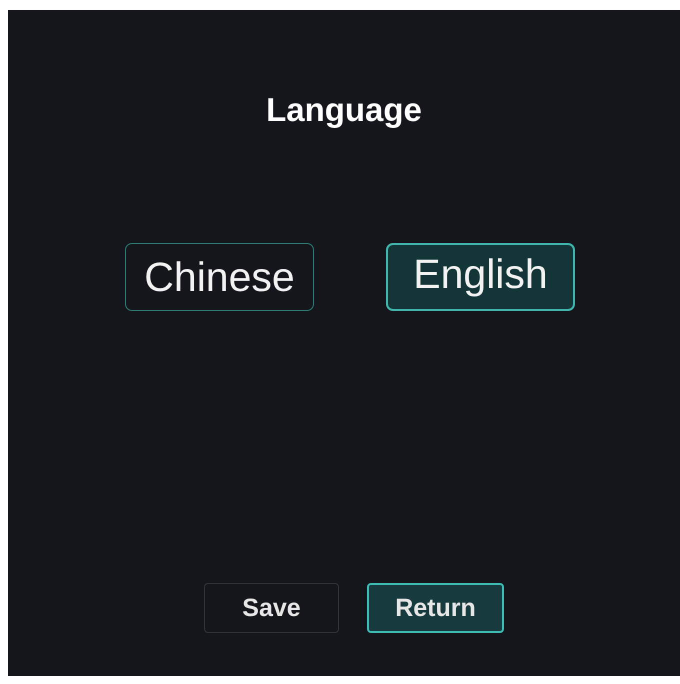 This screenshot has width=680, height=684. What do you see at coordinates (271, 608) in the screenshot?
I see `save-button: Save` at bounding box center [271, 608].